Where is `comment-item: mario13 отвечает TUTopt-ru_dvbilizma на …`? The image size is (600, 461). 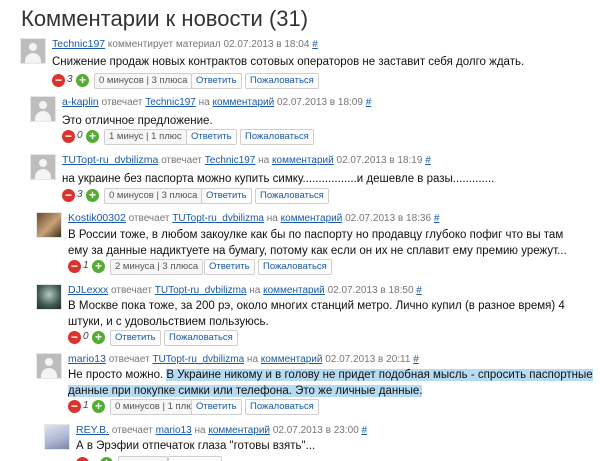
comment-item: mario13 отвечает TUTopt-ru_dvbilizma на … is located at coordinates (318, 385).